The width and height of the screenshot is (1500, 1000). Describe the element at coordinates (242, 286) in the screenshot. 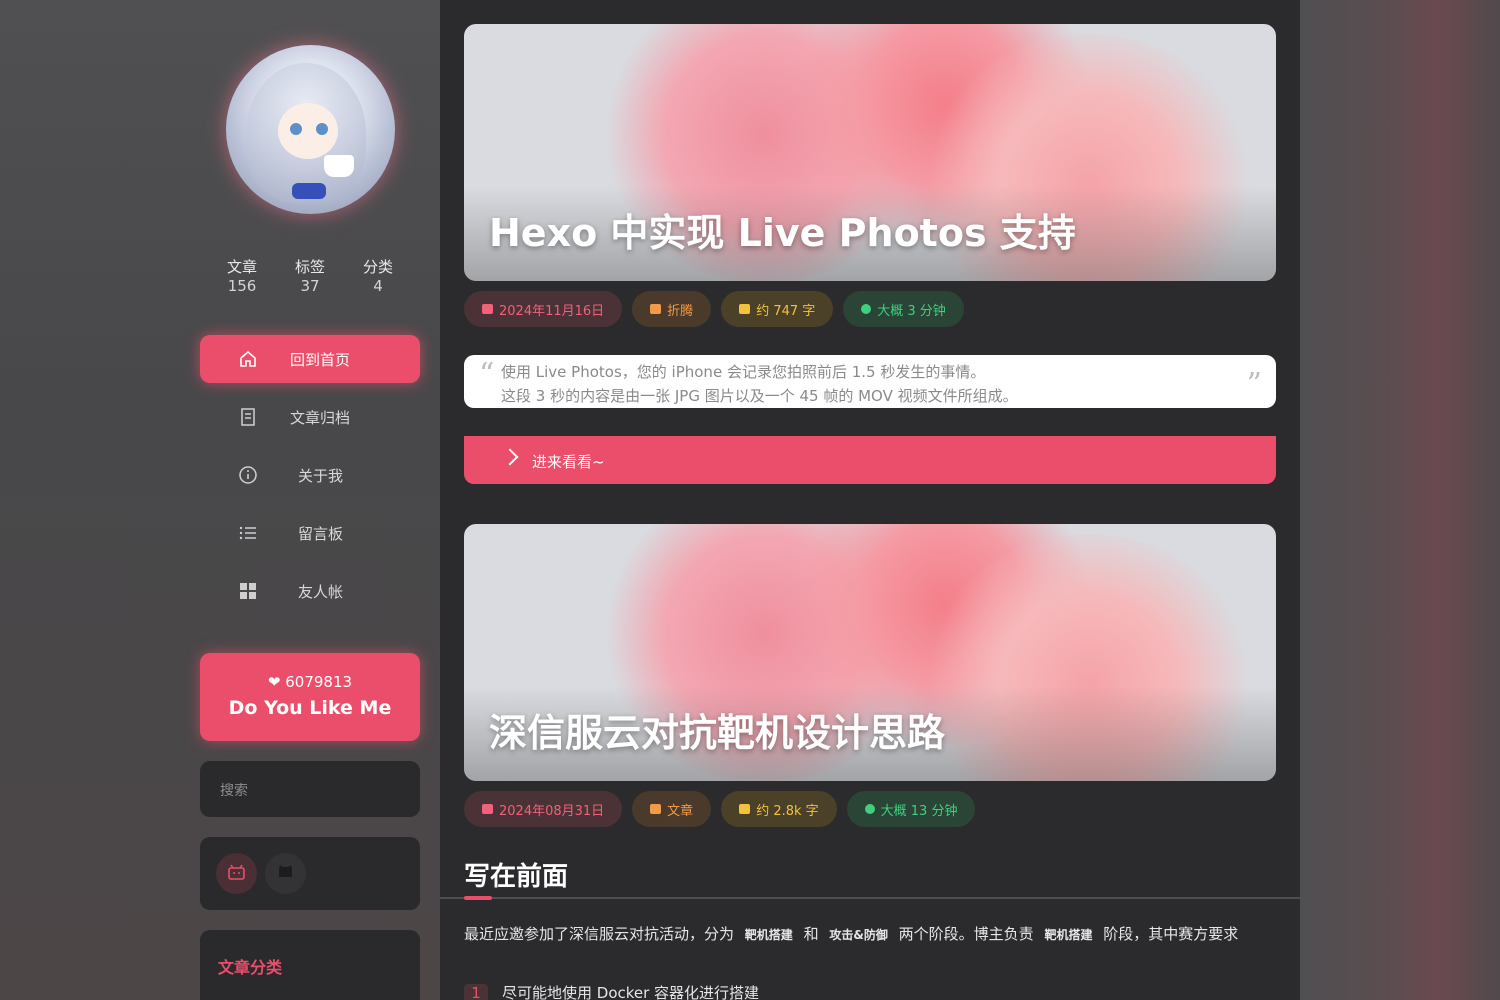

I see `stat-value: 156` at that location.